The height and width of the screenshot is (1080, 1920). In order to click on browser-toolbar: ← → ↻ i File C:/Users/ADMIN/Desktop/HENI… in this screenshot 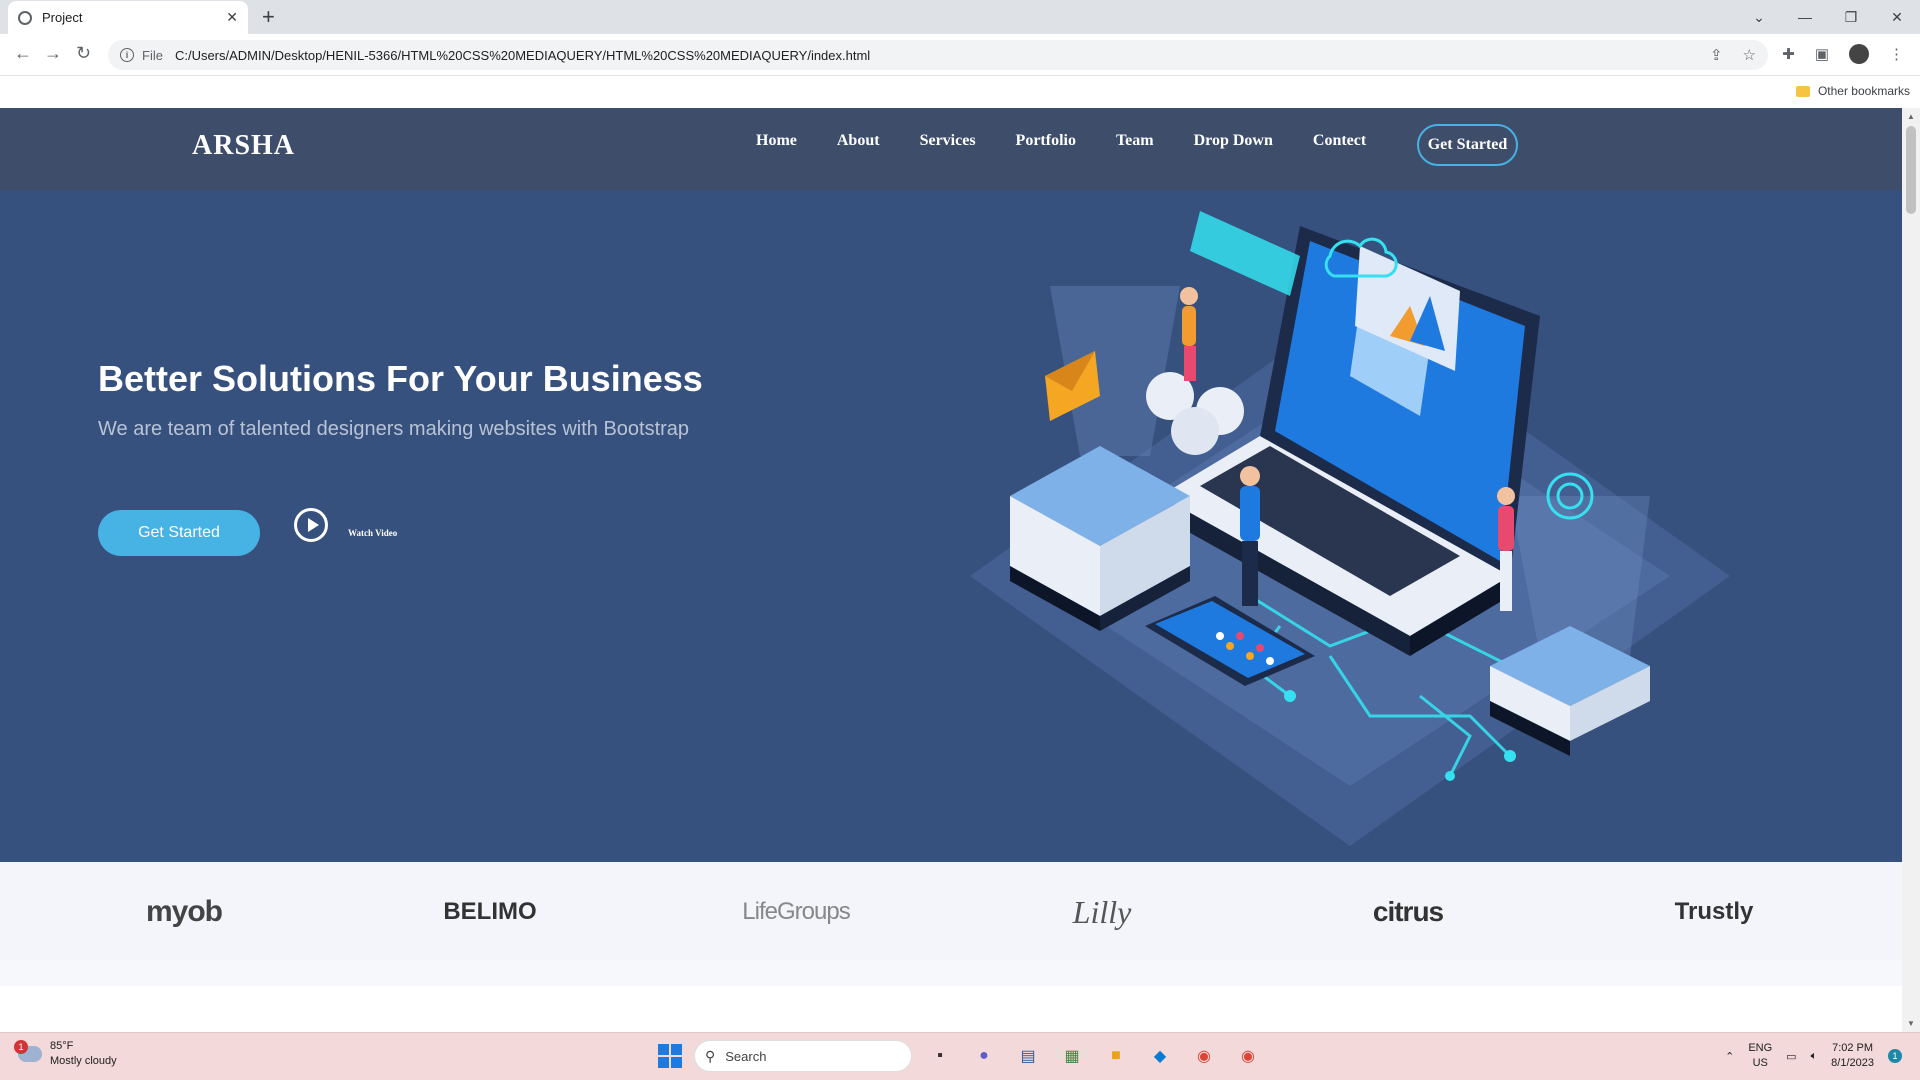, I will do `click(960, 55)`.